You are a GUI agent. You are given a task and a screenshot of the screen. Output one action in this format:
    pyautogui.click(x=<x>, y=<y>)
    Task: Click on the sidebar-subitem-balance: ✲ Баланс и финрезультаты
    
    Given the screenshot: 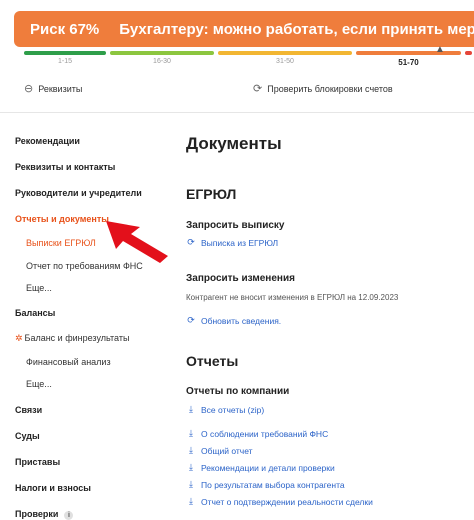 What is the action you would take?
    pyautogui.click(x=72, y=338)
    